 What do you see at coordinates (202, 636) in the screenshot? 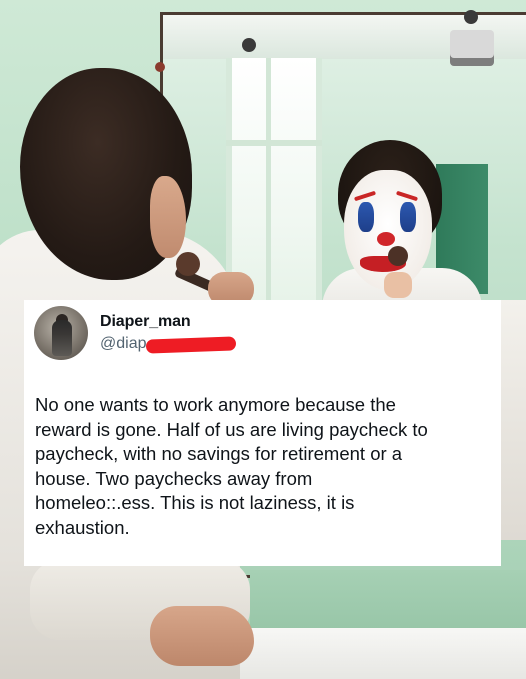
I see `man-hand-on-counter` at bounding box center [202, 636].